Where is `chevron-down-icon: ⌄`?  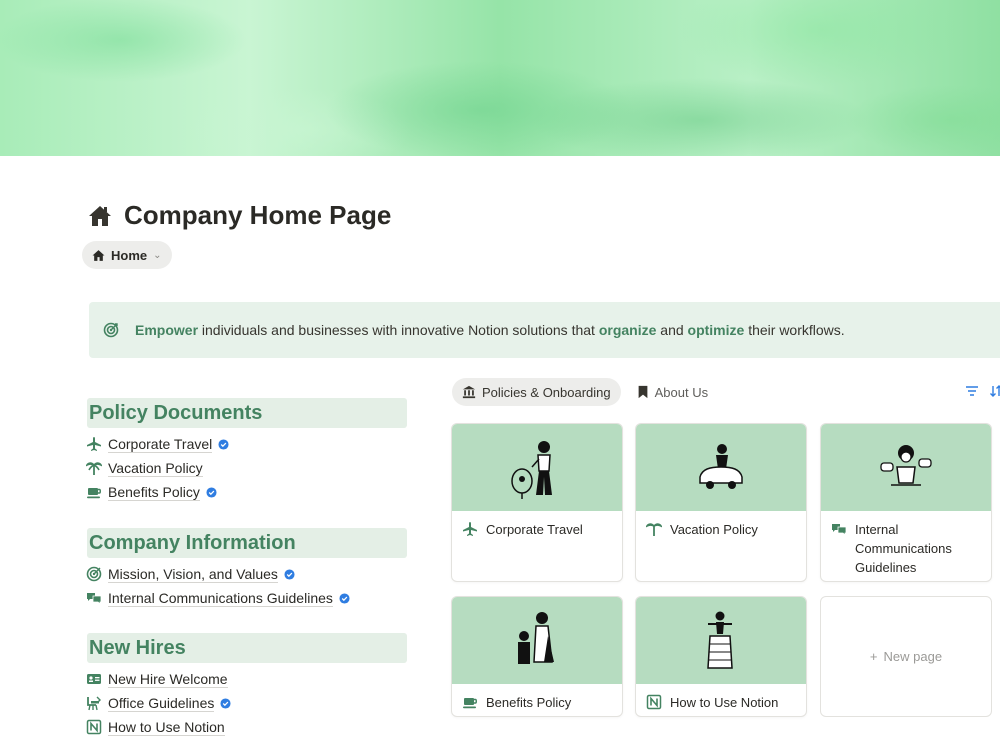
chevron-down-icon: ⌄ is located at coordinates (157, 255).